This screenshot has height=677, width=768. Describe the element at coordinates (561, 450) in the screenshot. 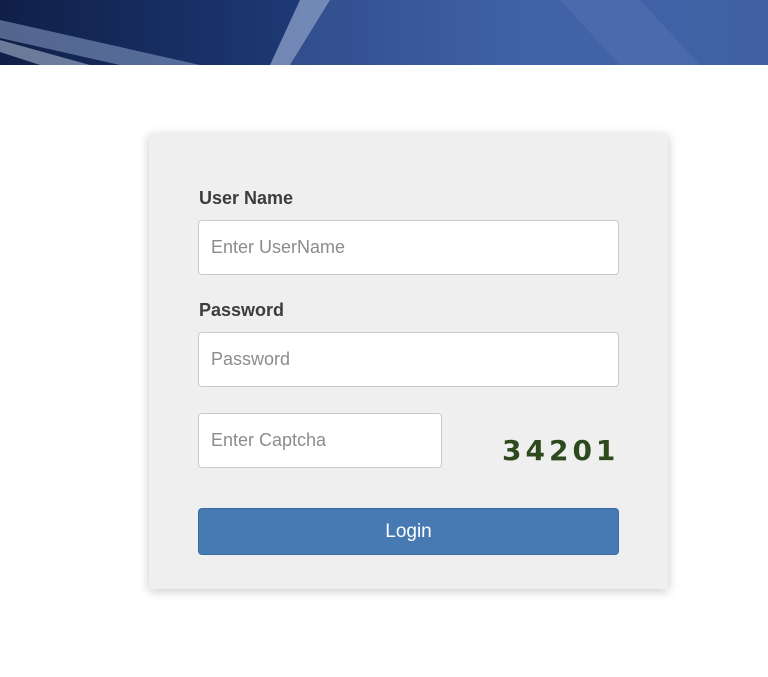

I see `captcha-code: 34201` at that location.